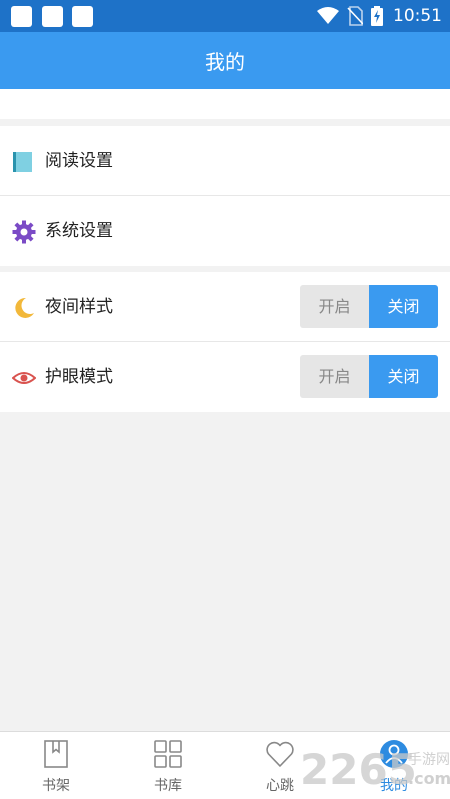 The width and height of the screenshot is (450, 799). What do you see at coordinates (225, 16) in the screenshot?
I see `status-bar: 10:51` at bounding box center [225, 16].